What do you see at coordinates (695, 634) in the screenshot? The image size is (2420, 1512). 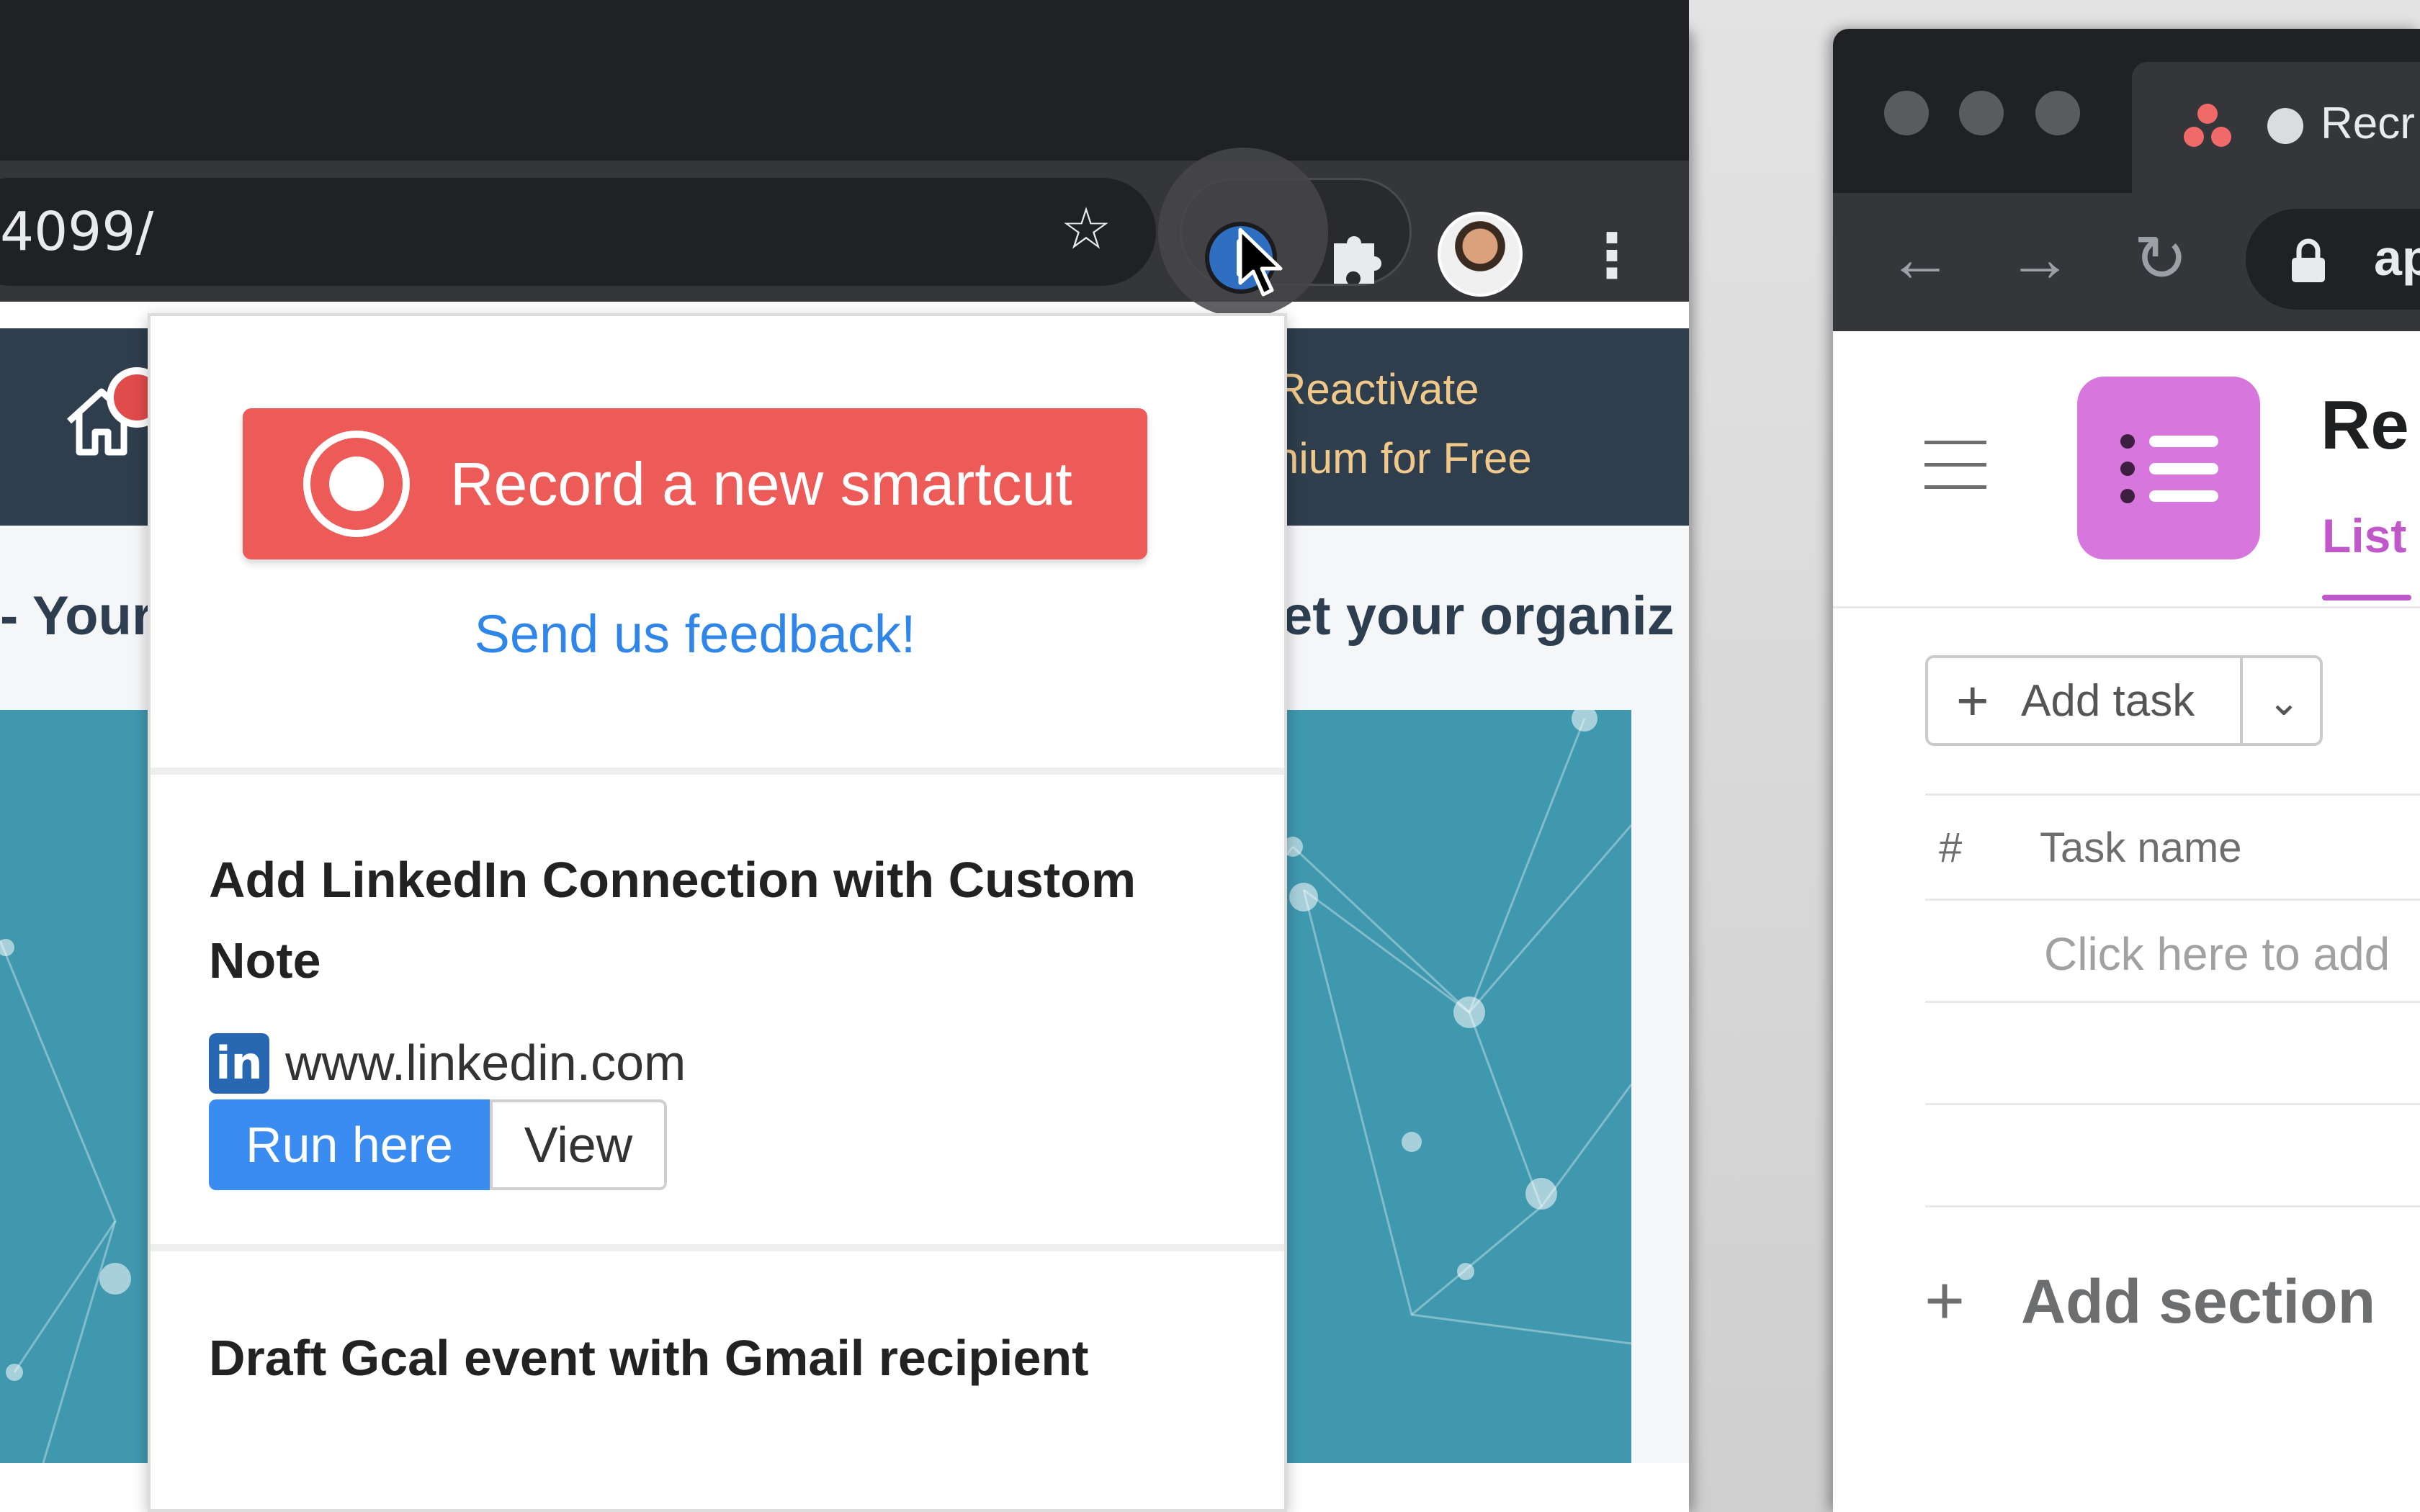 I see `send-feedback-link: Send us feedback!` at bounding box center [695, 634].